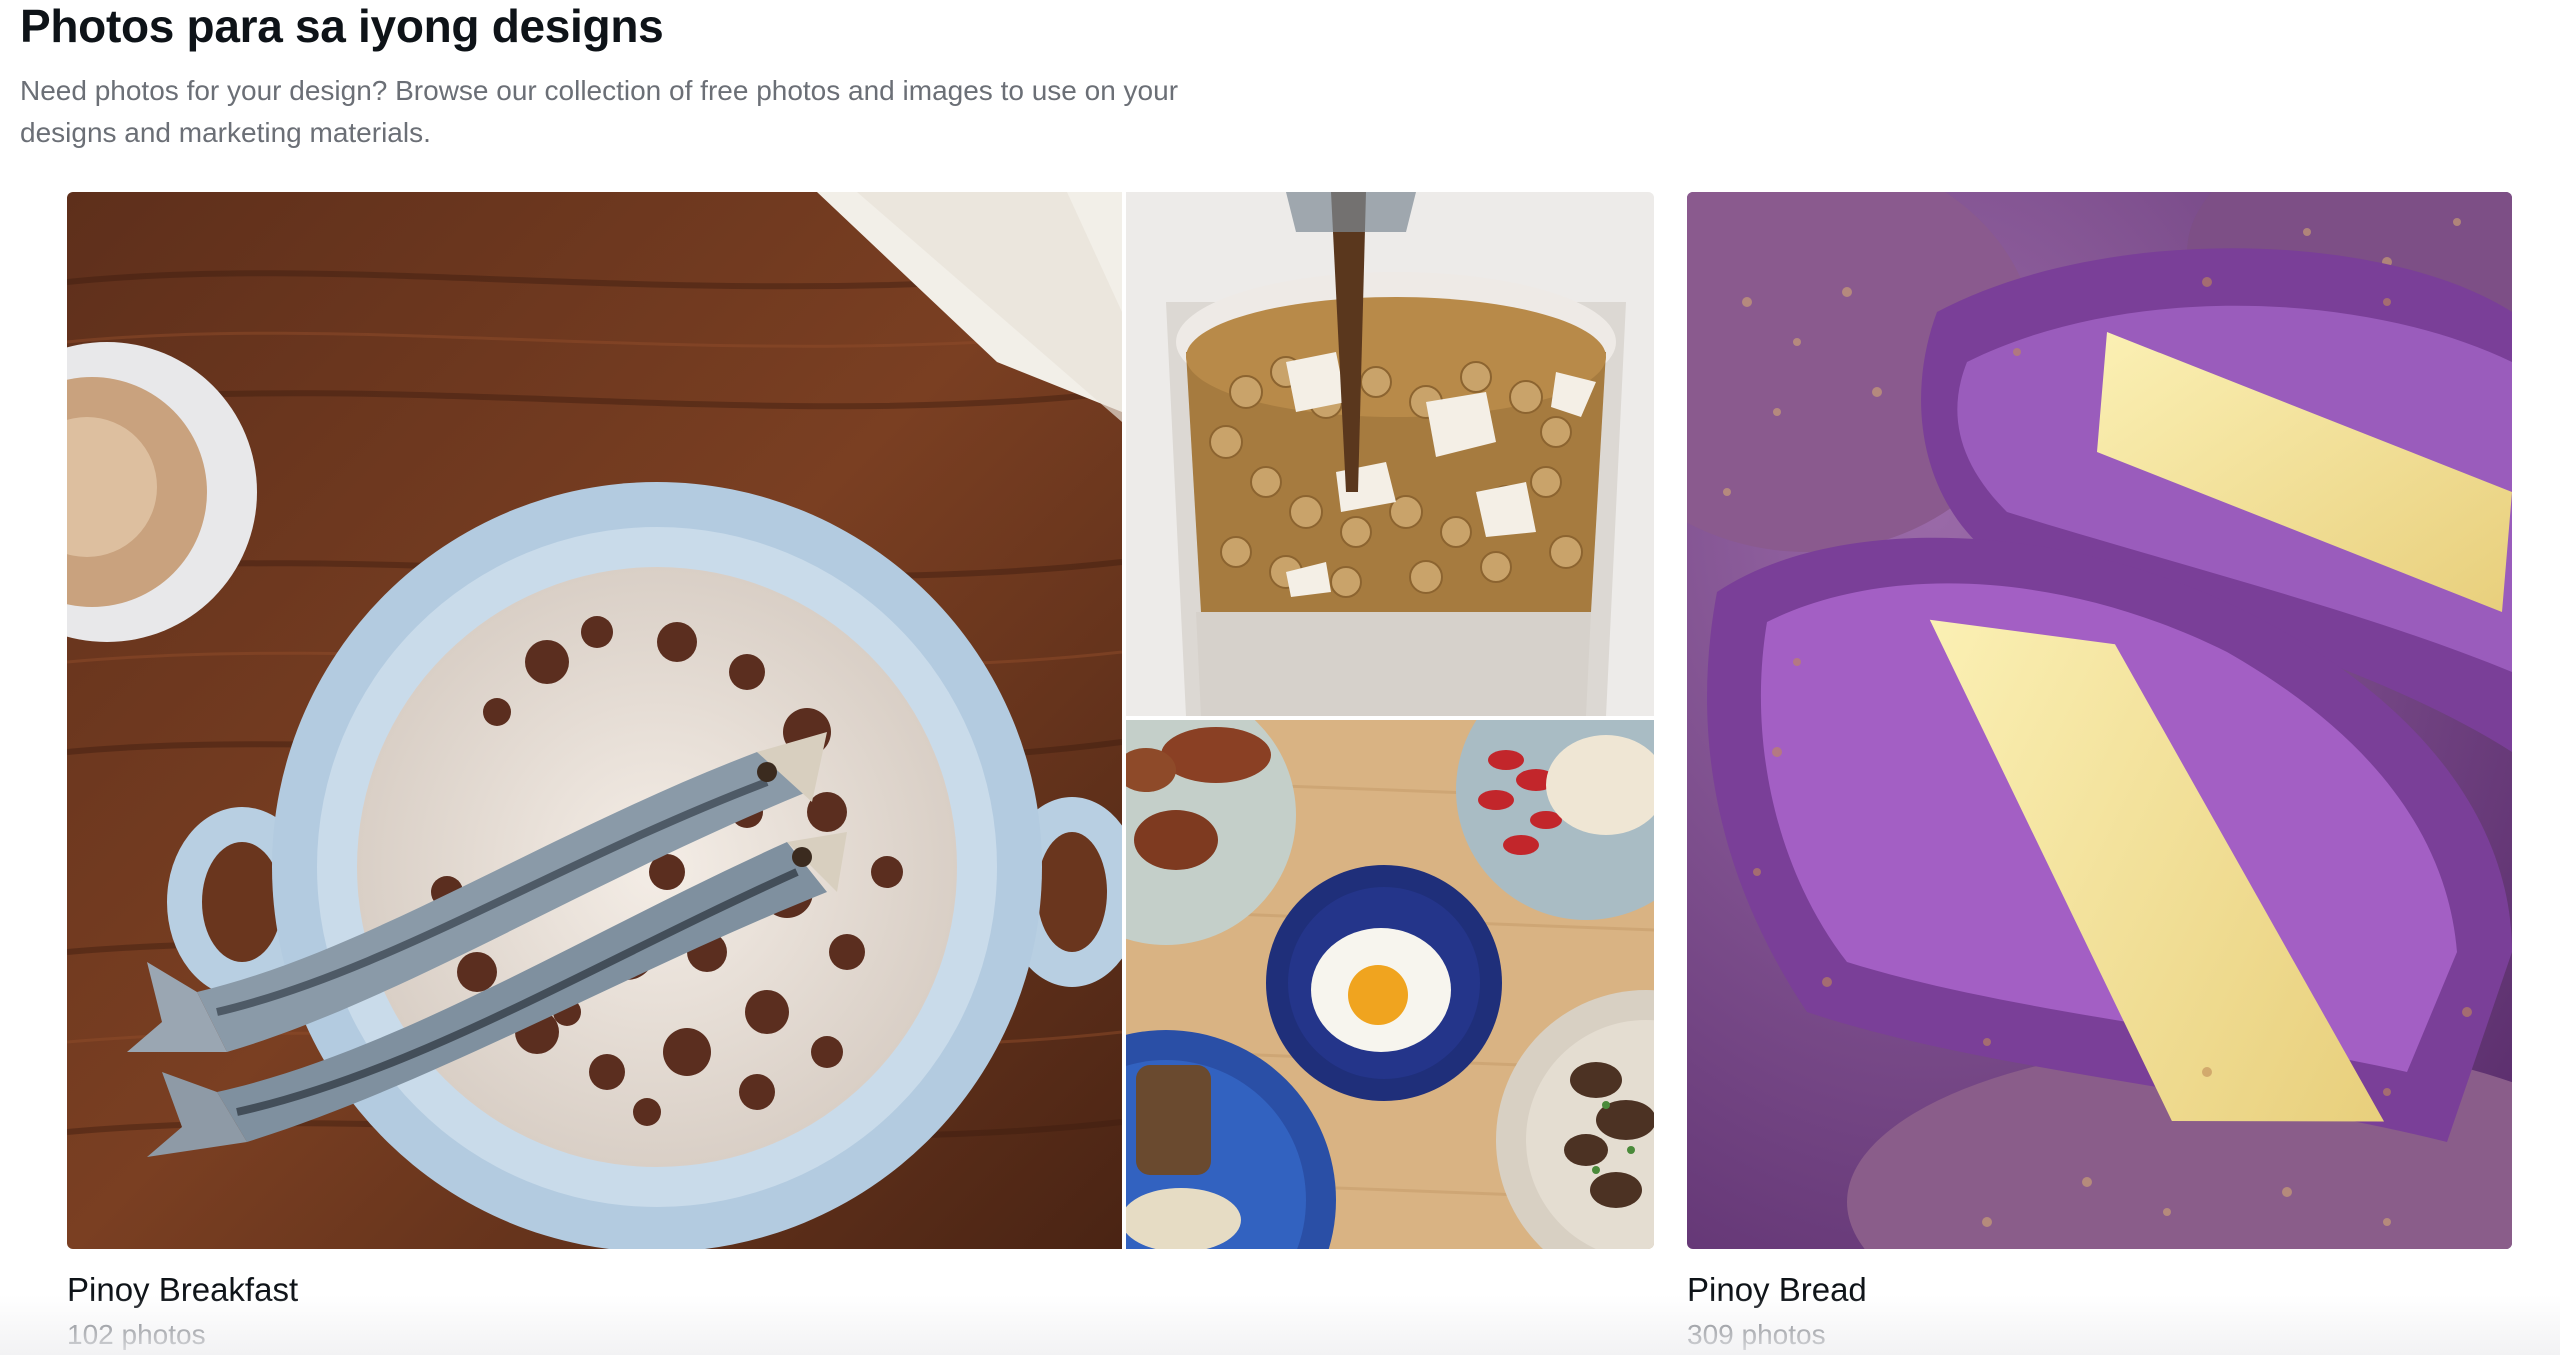 This screenshot has width=2560, height=1355. Describe the element at coordinates (860, 1290) in the screenshot. I see `collection-name: Pinoy Breakfast` at that location.